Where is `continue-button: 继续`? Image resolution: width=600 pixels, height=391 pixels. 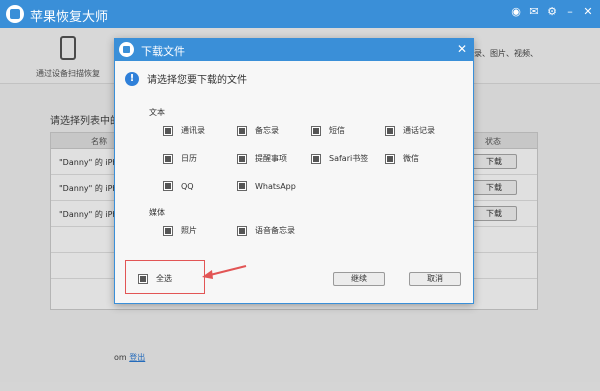
continue-button: 继续 is located at coordinates (359, 279).